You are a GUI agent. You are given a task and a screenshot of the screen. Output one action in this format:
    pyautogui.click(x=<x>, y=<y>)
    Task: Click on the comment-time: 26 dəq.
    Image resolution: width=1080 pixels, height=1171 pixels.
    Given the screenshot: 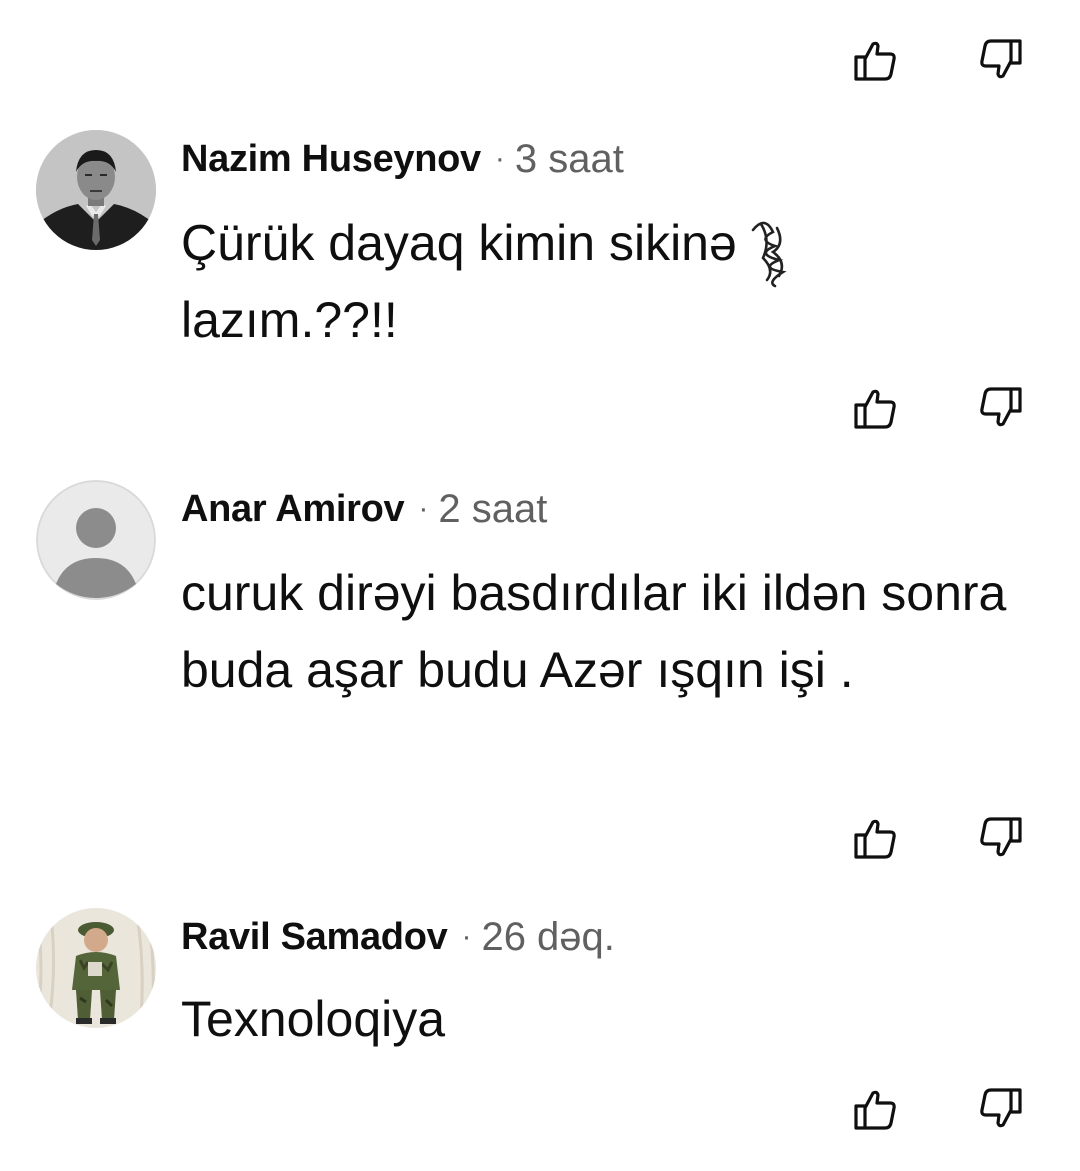 What is the action you would take?
    pyautogui.click(x=548, y=936)
    